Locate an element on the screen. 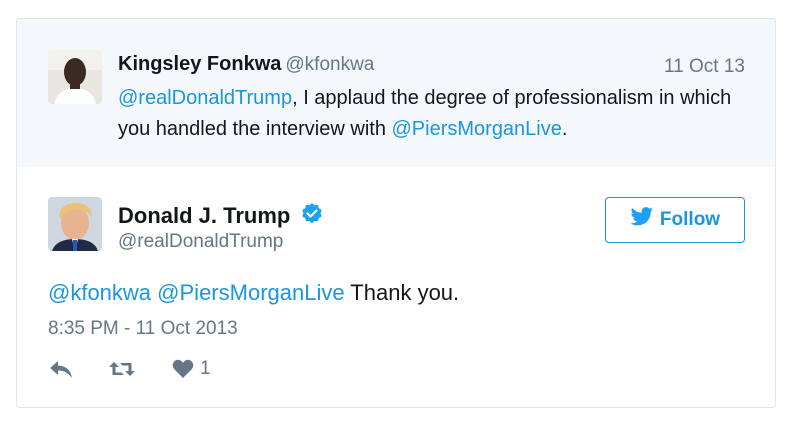  follow-button: Follow is located at coordinates (675, 220).